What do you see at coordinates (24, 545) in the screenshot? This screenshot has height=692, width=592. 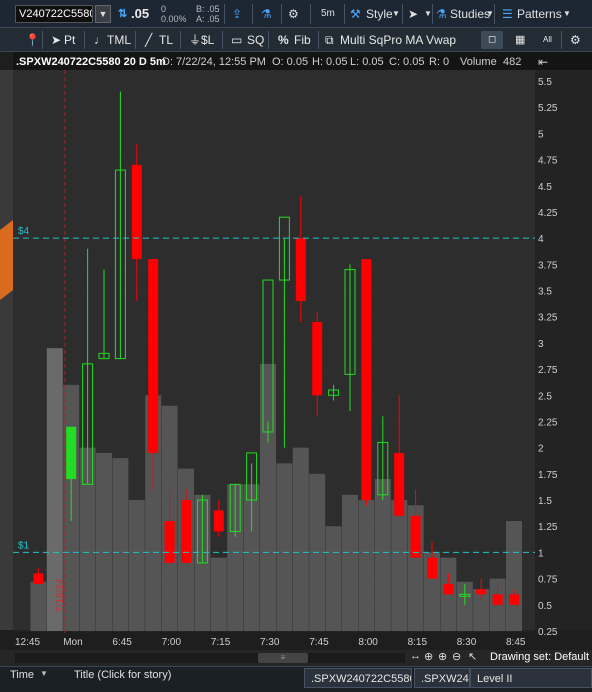 I see `price-level-label: $1` at bounding box center [24, 545].